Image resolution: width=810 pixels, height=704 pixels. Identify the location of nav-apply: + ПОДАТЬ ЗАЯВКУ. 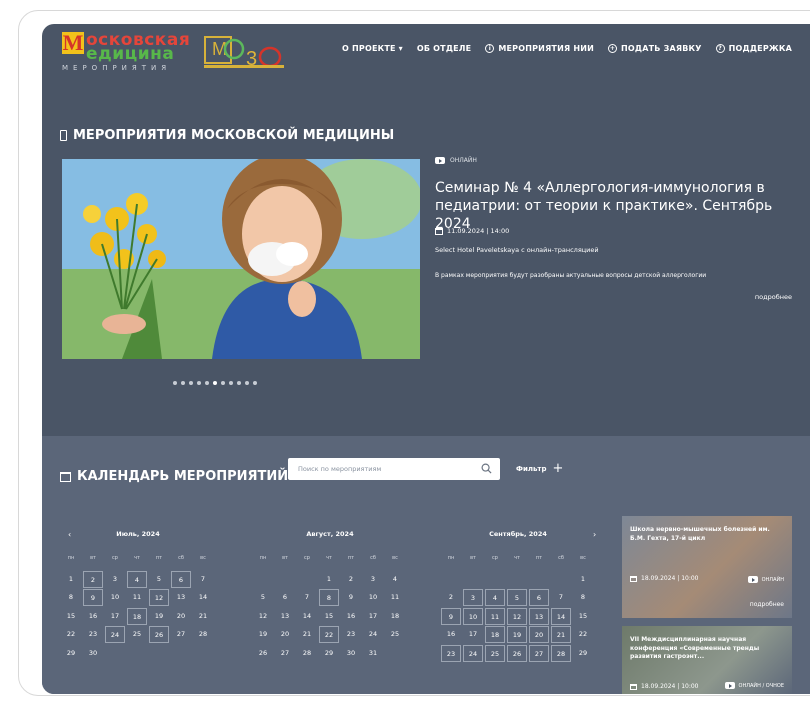
(655, 48).